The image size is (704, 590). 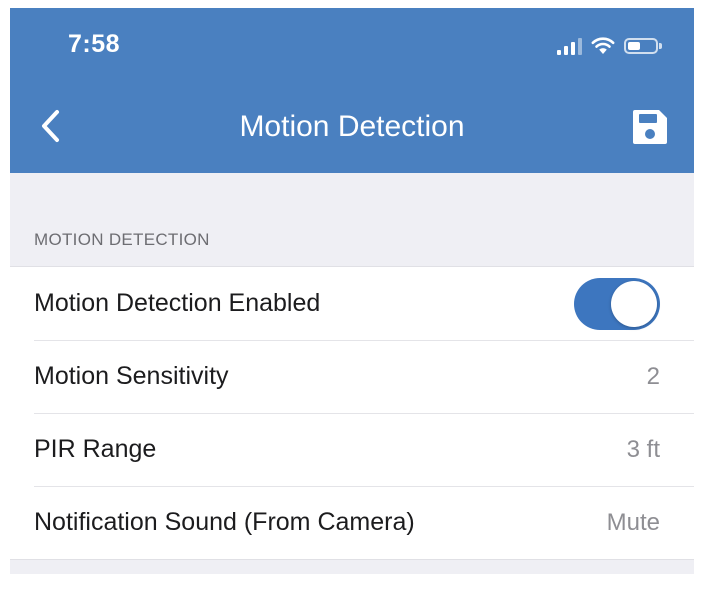 I want to click on toggle-knob, so click(x=634, y=303).